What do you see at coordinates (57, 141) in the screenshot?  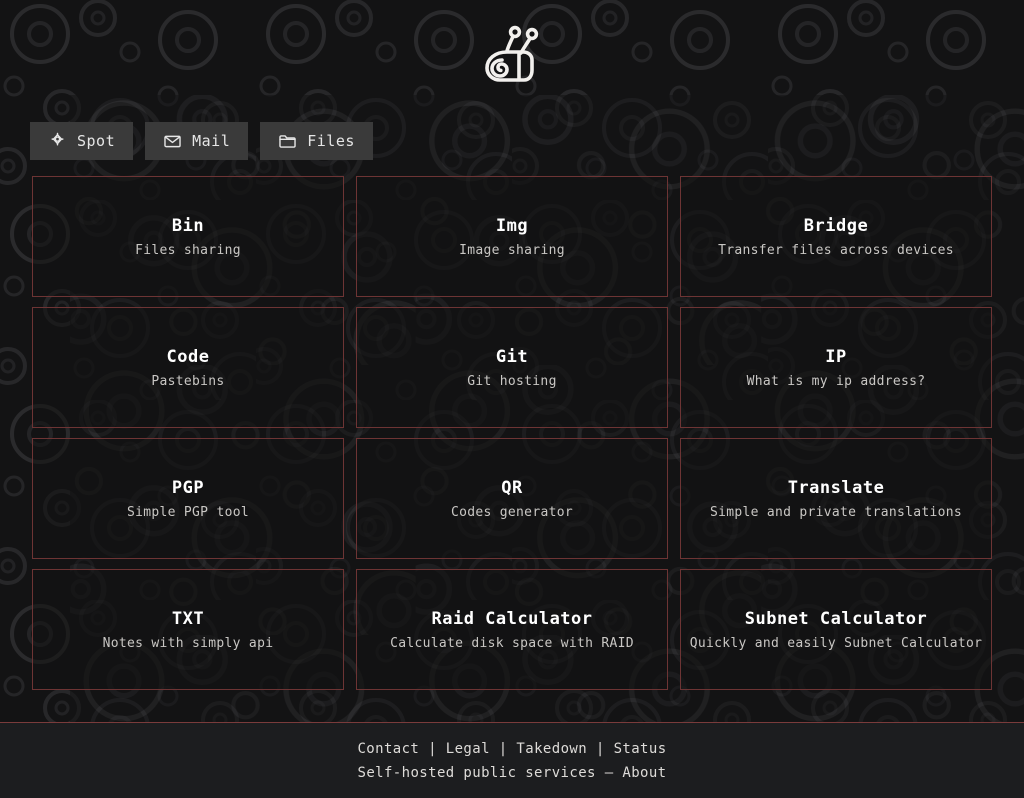 I see `crosshair-icon` at bounding box center [57, 141].